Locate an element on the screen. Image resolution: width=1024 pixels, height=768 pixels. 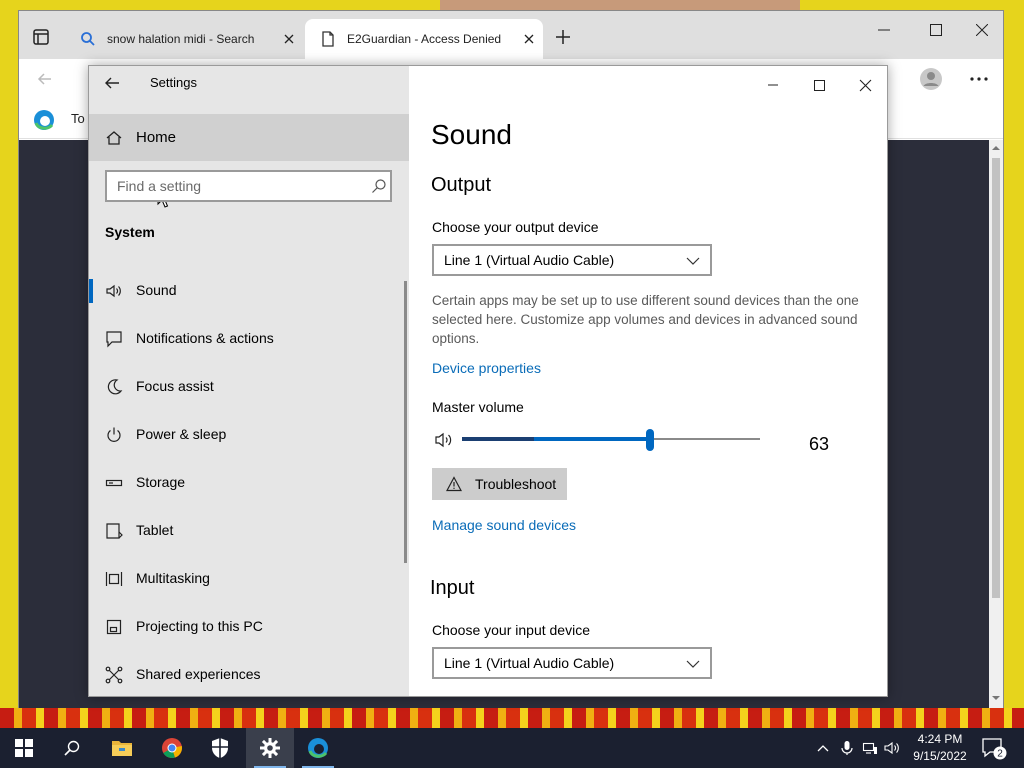
sidebar-item-label: Shared experiences is located at coordinates (198, 674).